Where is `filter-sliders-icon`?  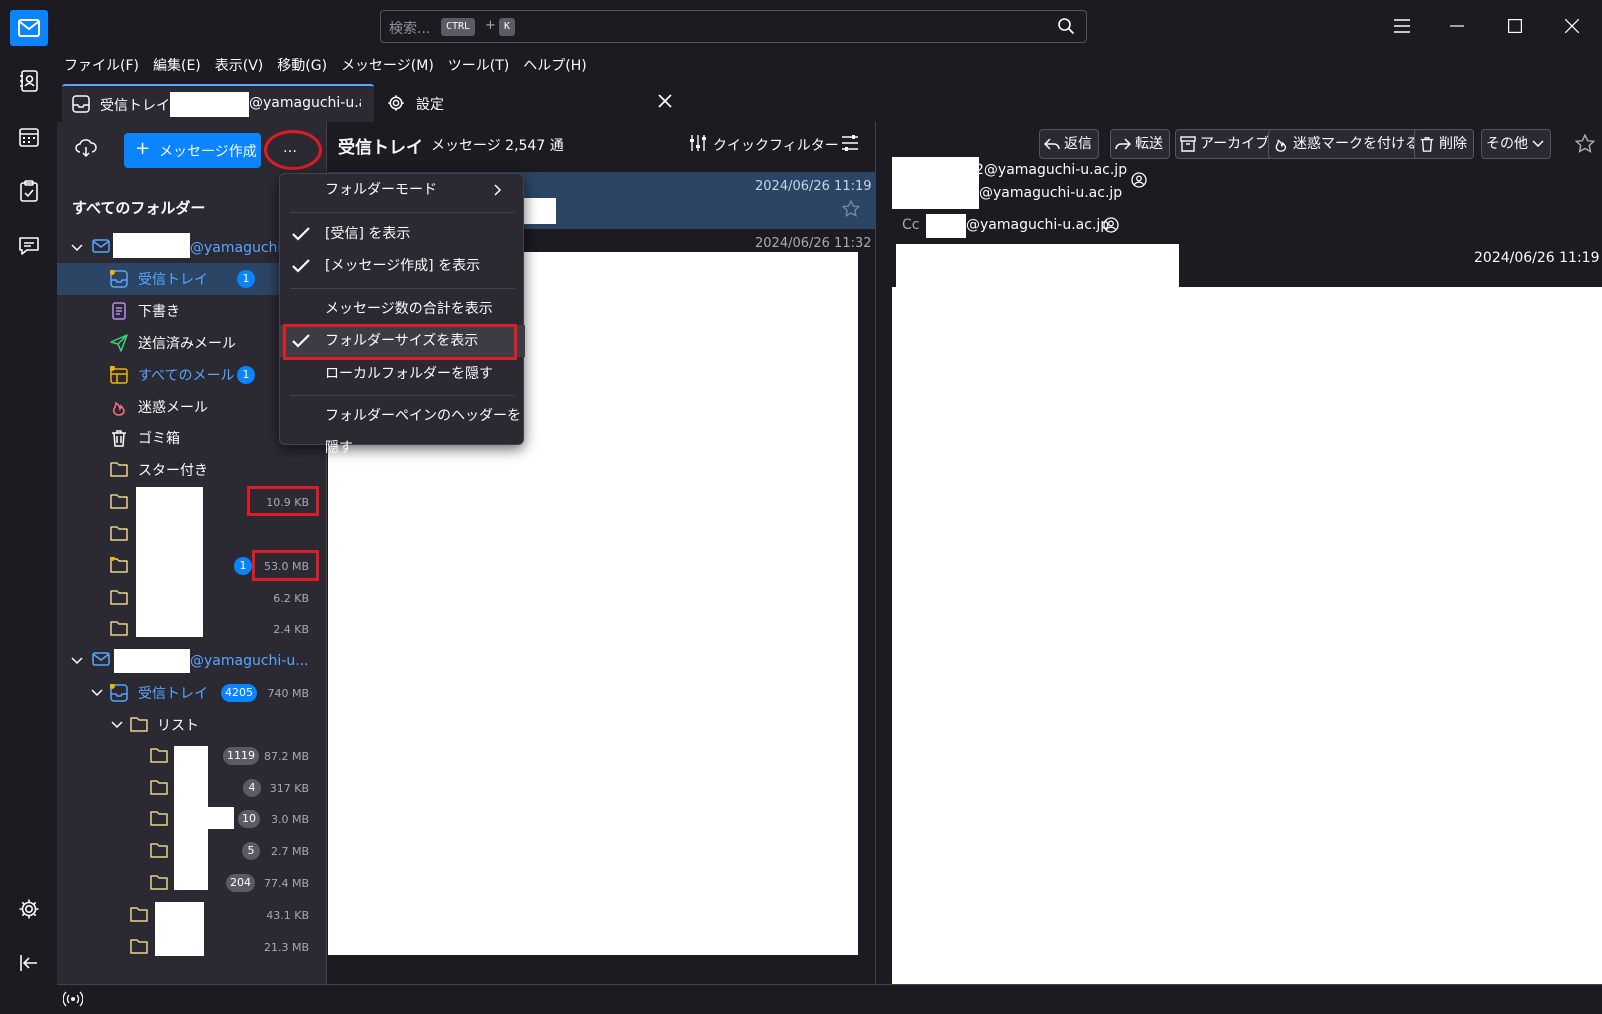 filter-sliders-icon is located at coordinates (700, 145).